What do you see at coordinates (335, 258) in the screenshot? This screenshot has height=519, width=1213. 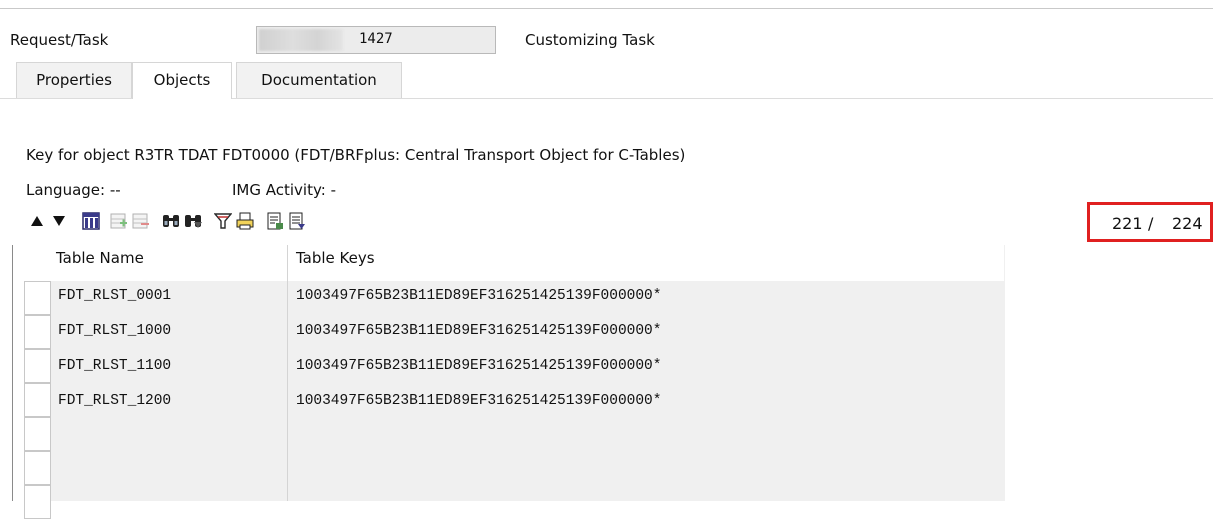 I see `column-header-table-keys: Table Keys` at bounding box center [335, 258].